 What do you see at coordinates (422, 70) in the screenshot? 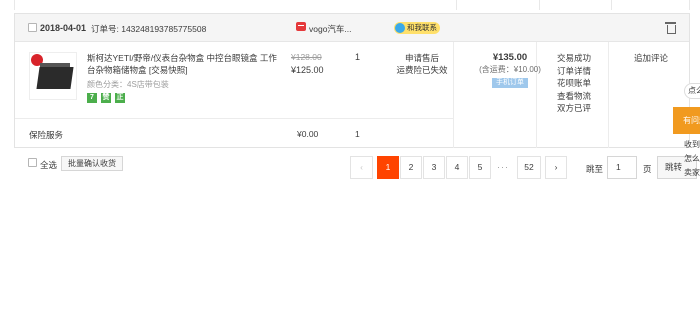
I see `shipping-insurance-status: 运费险已失效` at bounding box center [422, 70].